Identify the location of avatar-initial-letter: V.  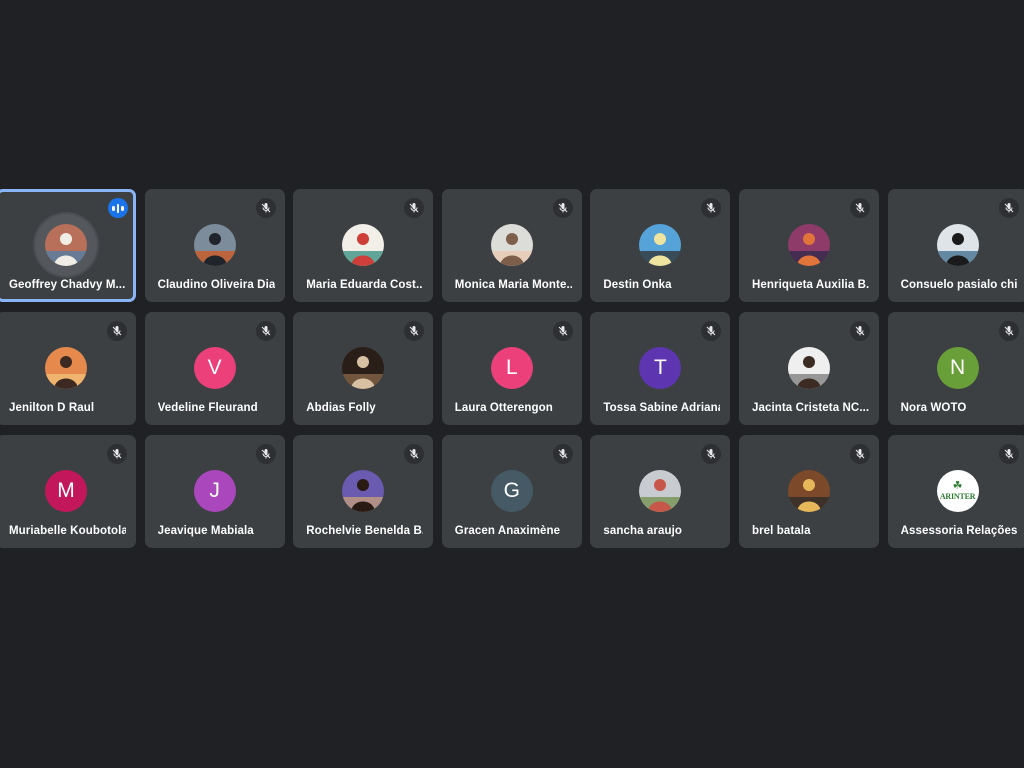
(214, 367).